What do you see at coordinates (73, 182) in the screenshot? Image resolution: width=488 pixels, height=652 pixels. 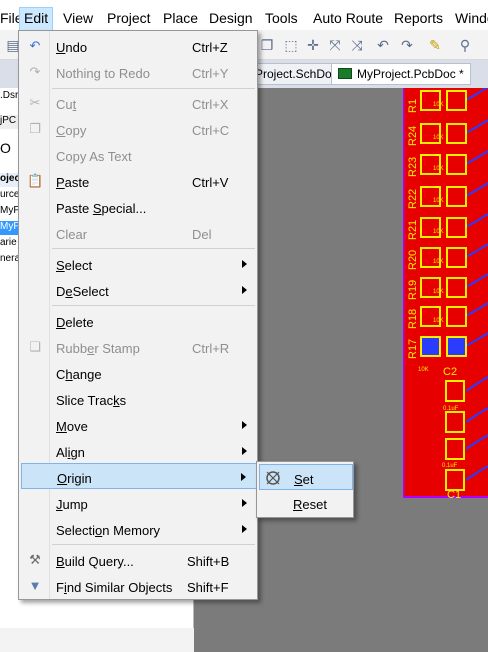 I see `paste-label: Paste` at bounding box center [73, 182].